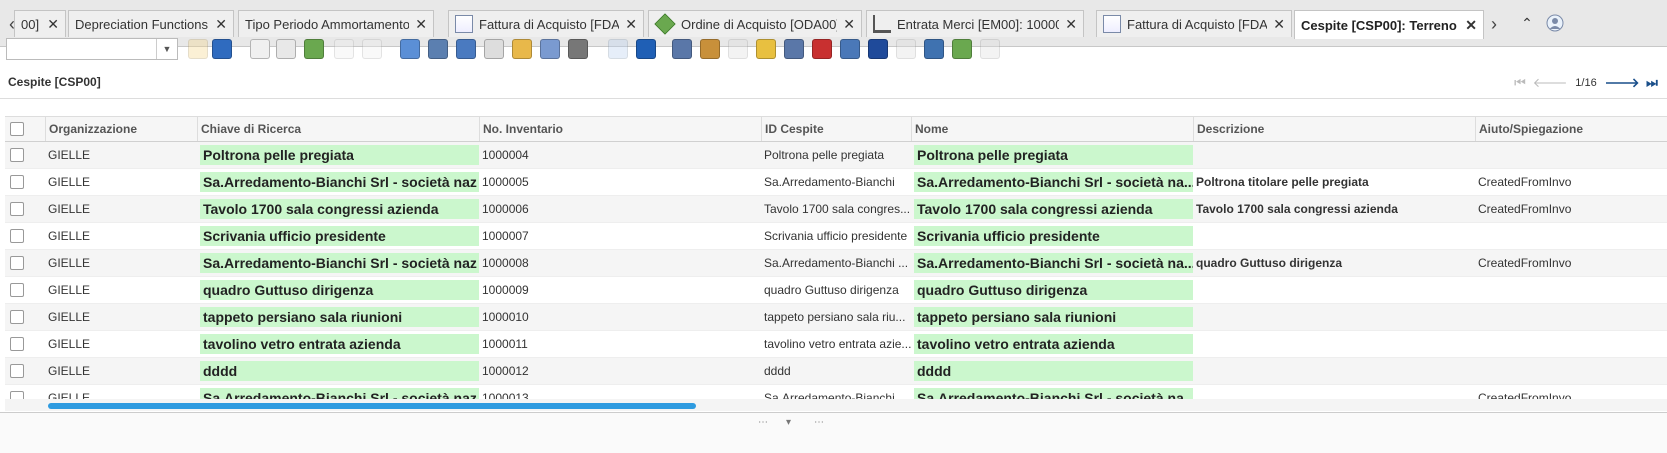 The height and width of the screenshot is (453, 1667). I want to click on table-cell-key: Scrivania ufficio presidente, so click(338, 236).